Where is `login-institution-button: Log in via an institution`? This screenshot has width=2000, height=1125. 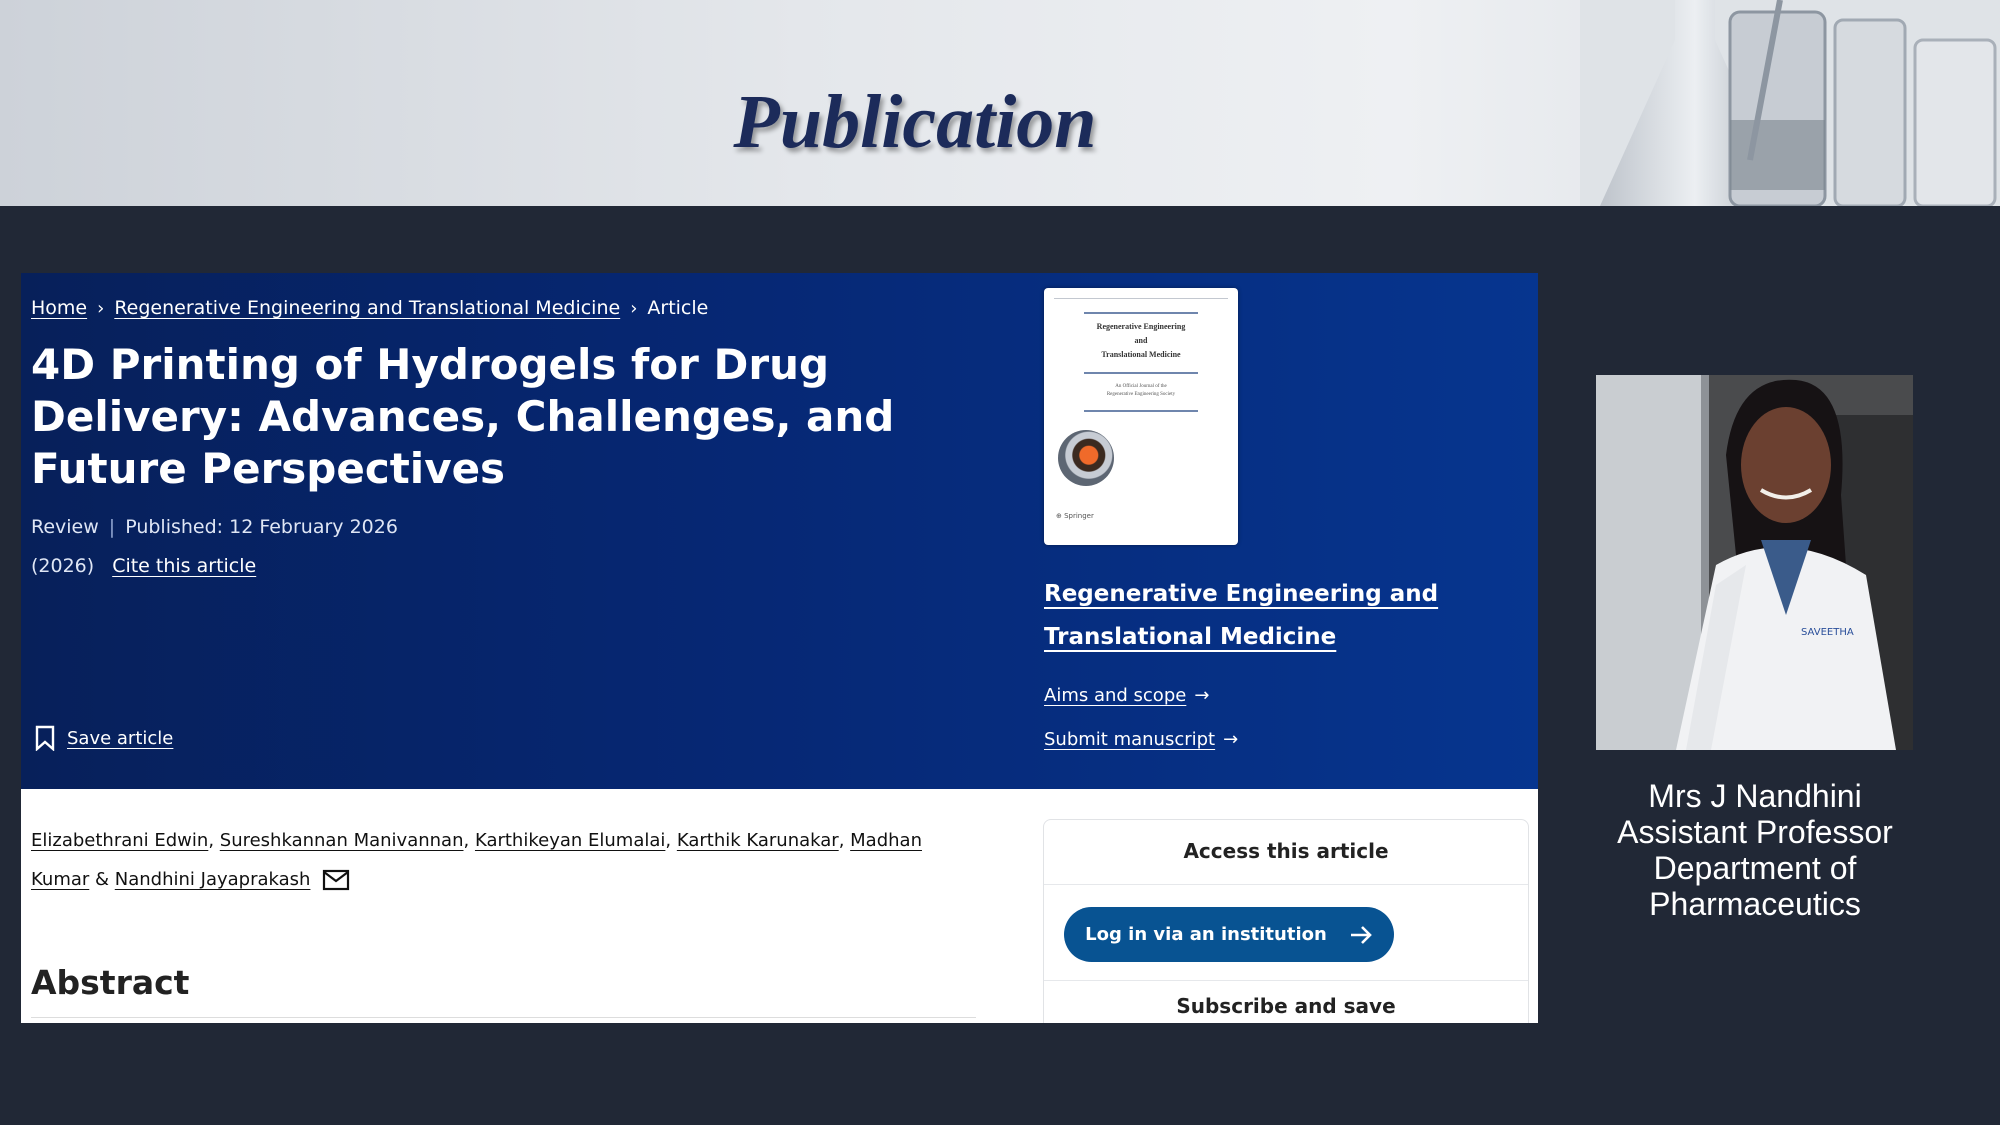
login-institution-button: Log in via an institution is located at coordinates (1229, 934).